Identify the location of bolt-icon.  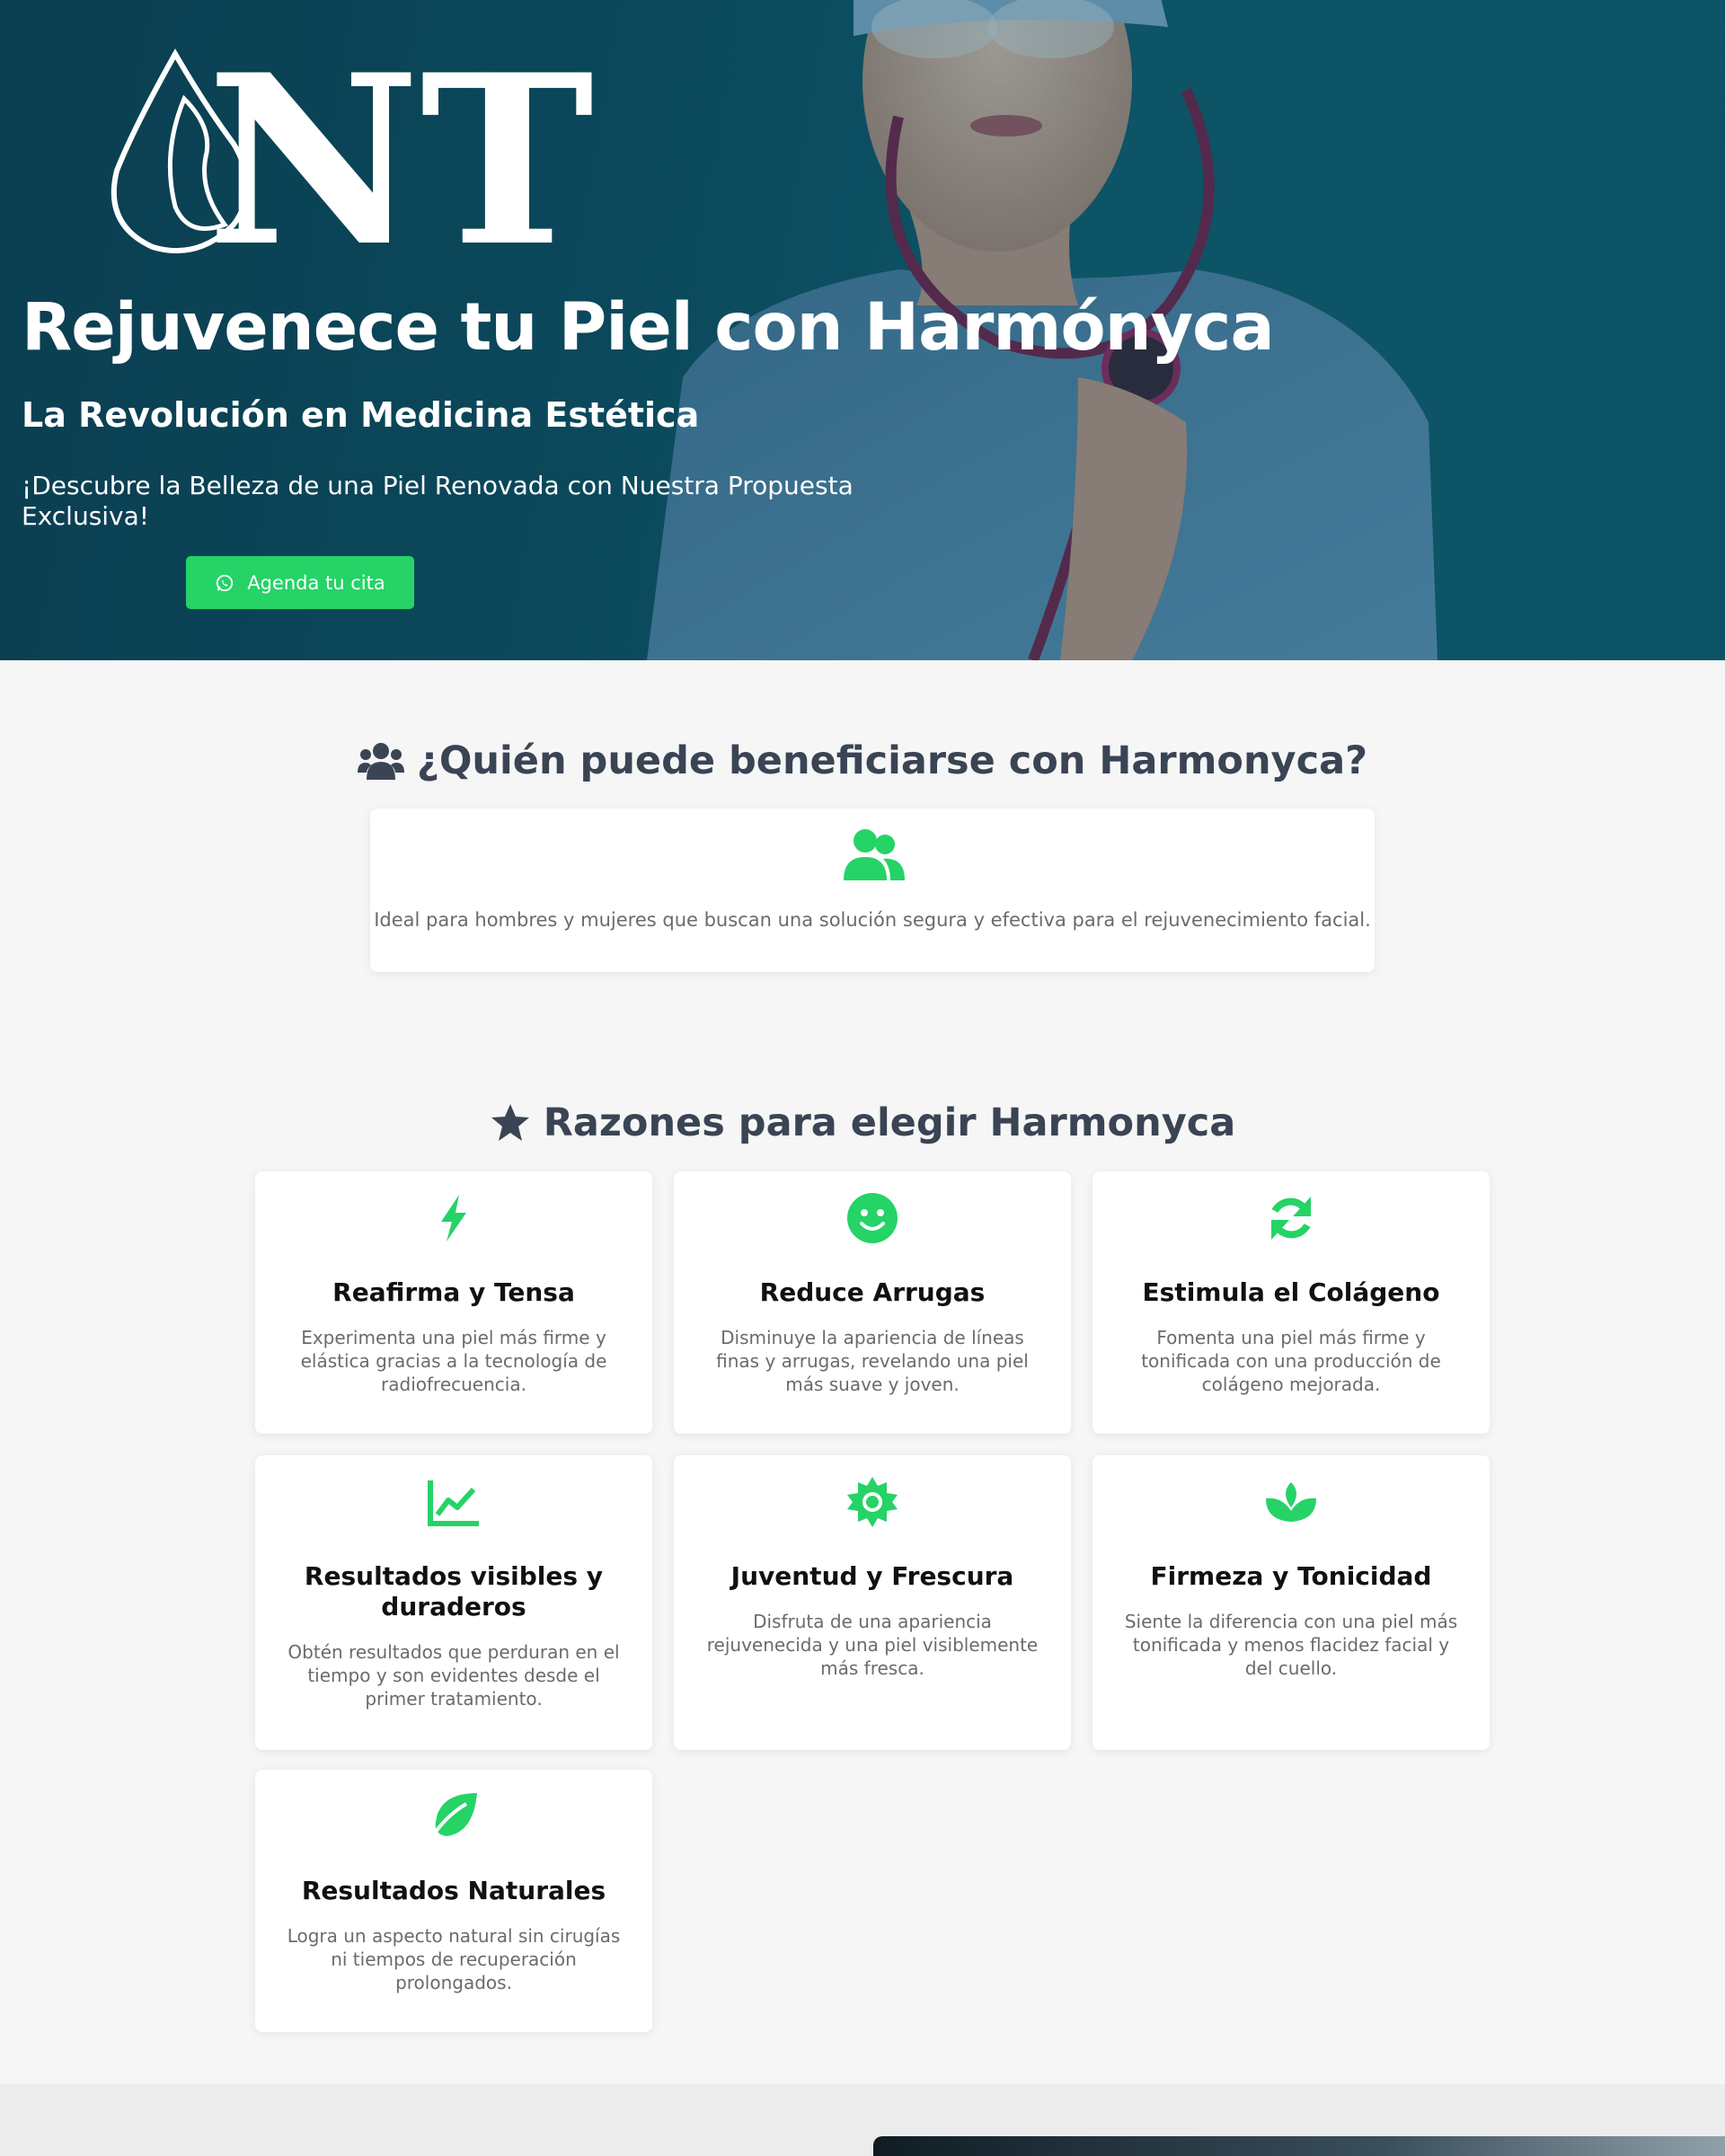
(453, 1218).